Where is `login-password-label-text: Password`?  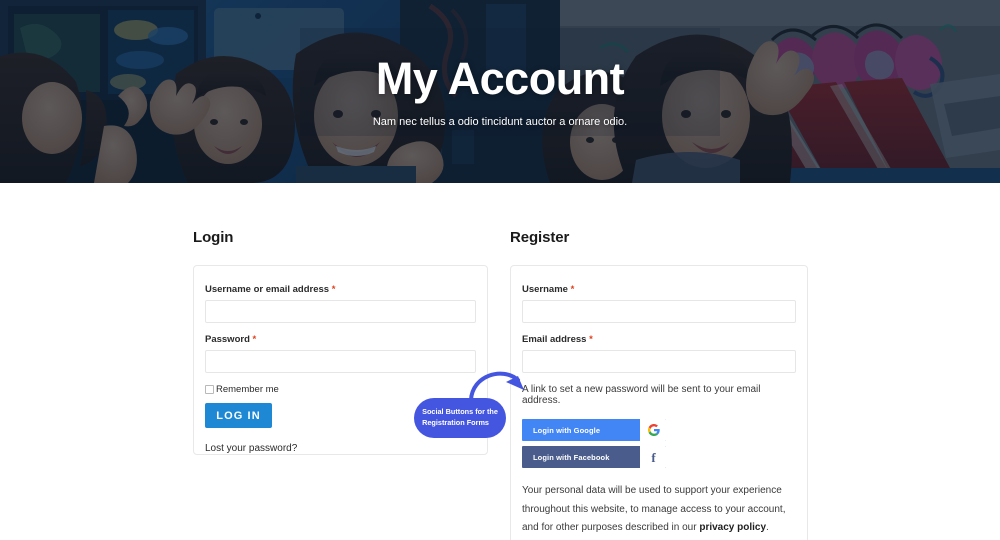
login-password-label-text: Password is located at coordinates (227, 339).